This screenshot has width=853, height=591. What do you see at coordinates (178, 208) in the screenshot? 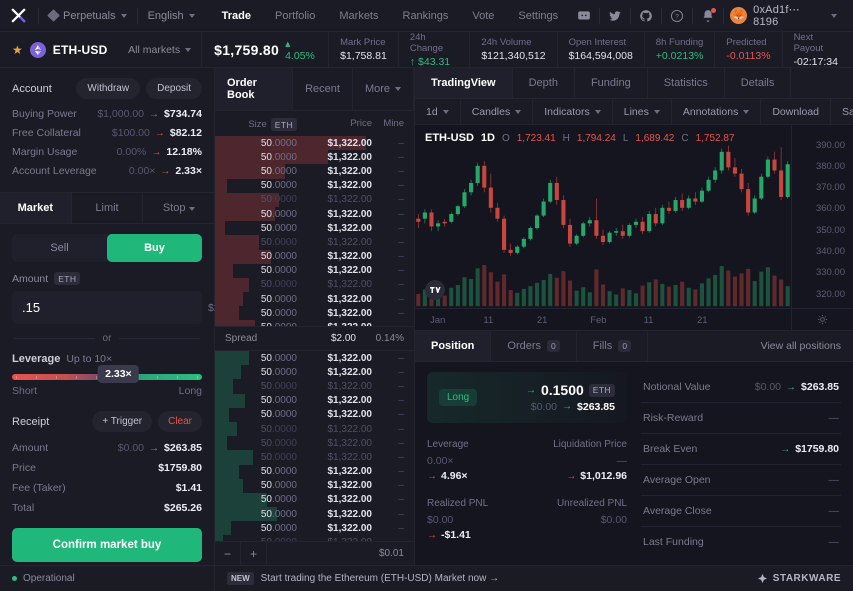
I see `tab-stop: Stop` at bounding box center [178, 208].